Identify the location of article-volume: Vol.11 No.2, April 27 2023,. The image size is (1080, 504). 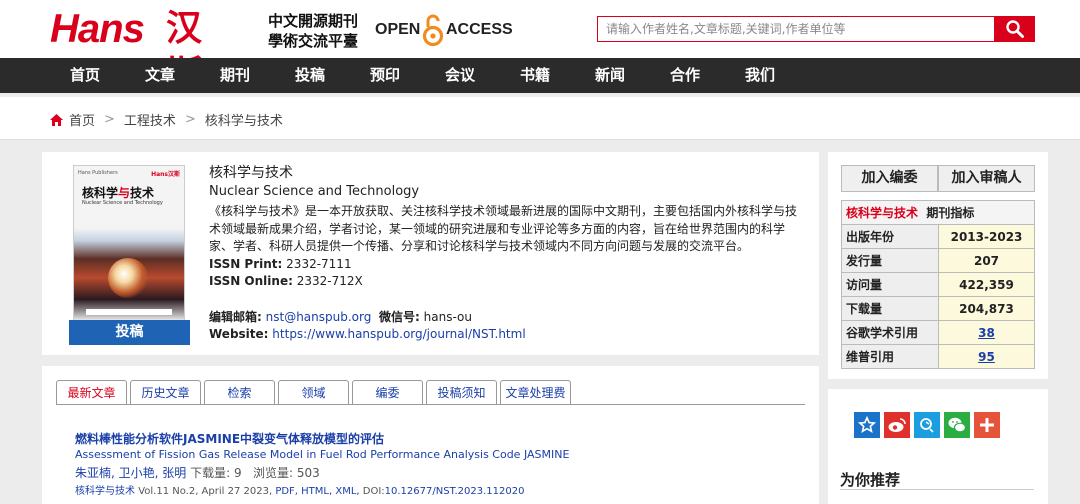
(205, 491).